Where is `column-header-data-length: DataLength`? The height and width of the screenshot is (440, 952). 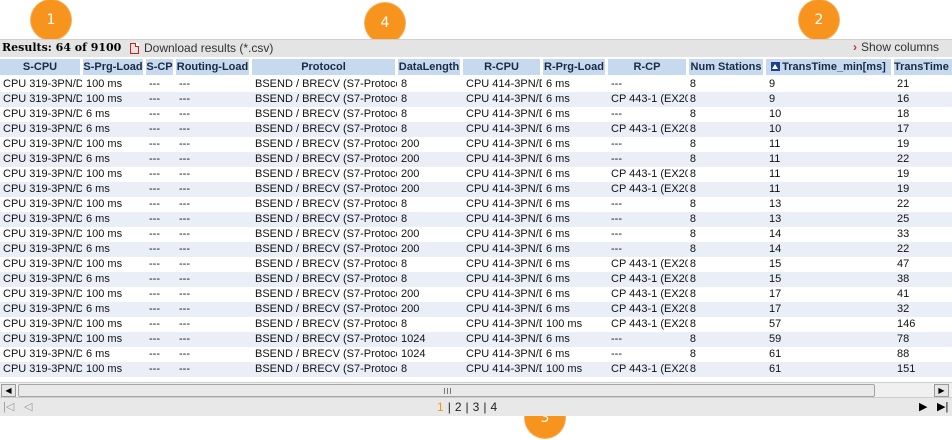
column-header-data-length: DataLength is located at coordinates (430, 67).